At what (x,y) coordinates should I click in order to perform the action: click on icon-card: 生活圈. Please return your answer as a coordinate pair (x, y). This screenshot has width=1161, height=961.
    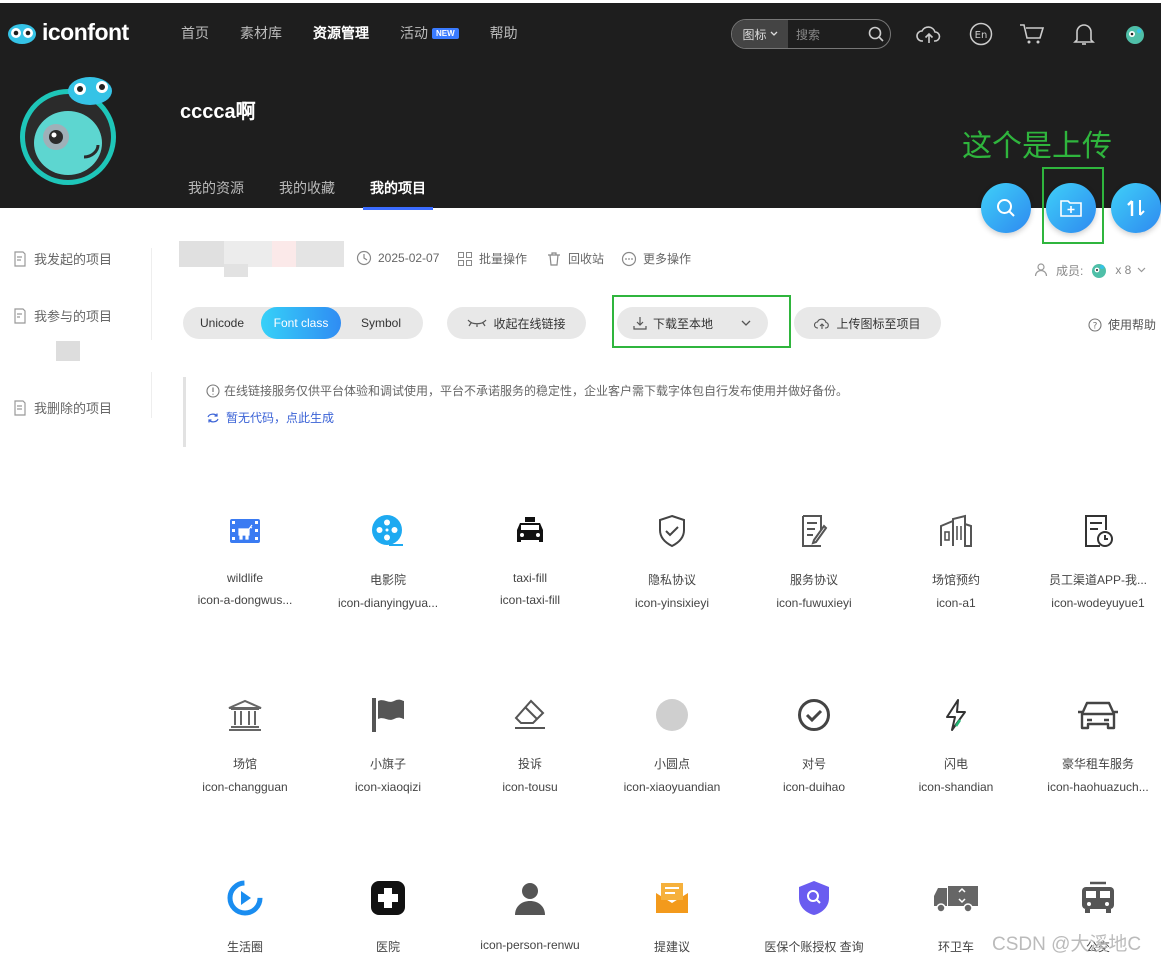
    Looking at the image, I should click on (245, 916).